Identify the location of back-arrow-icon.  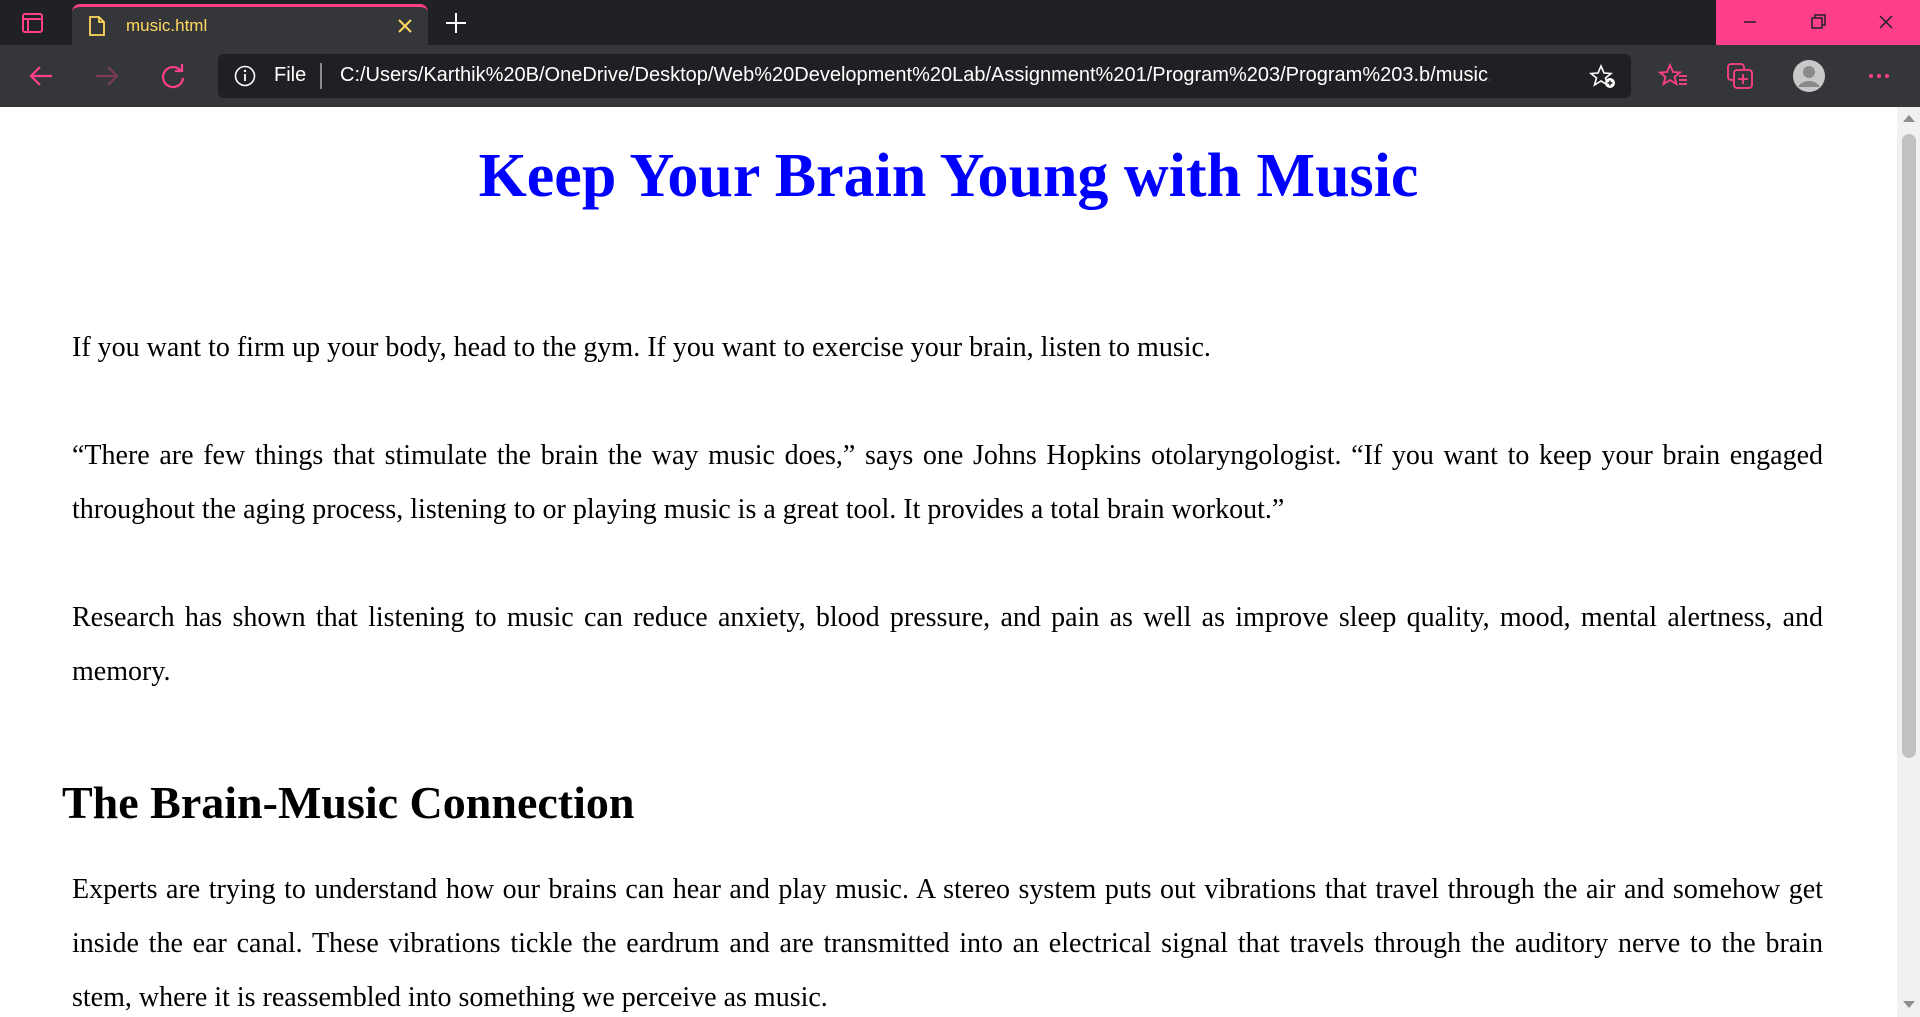
(41, 76).